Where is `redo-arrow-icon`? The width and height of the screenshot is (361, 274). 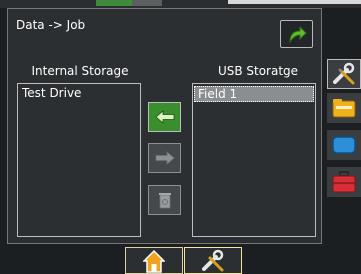 redo-arrow-icon is located at coordinates (297, 34).